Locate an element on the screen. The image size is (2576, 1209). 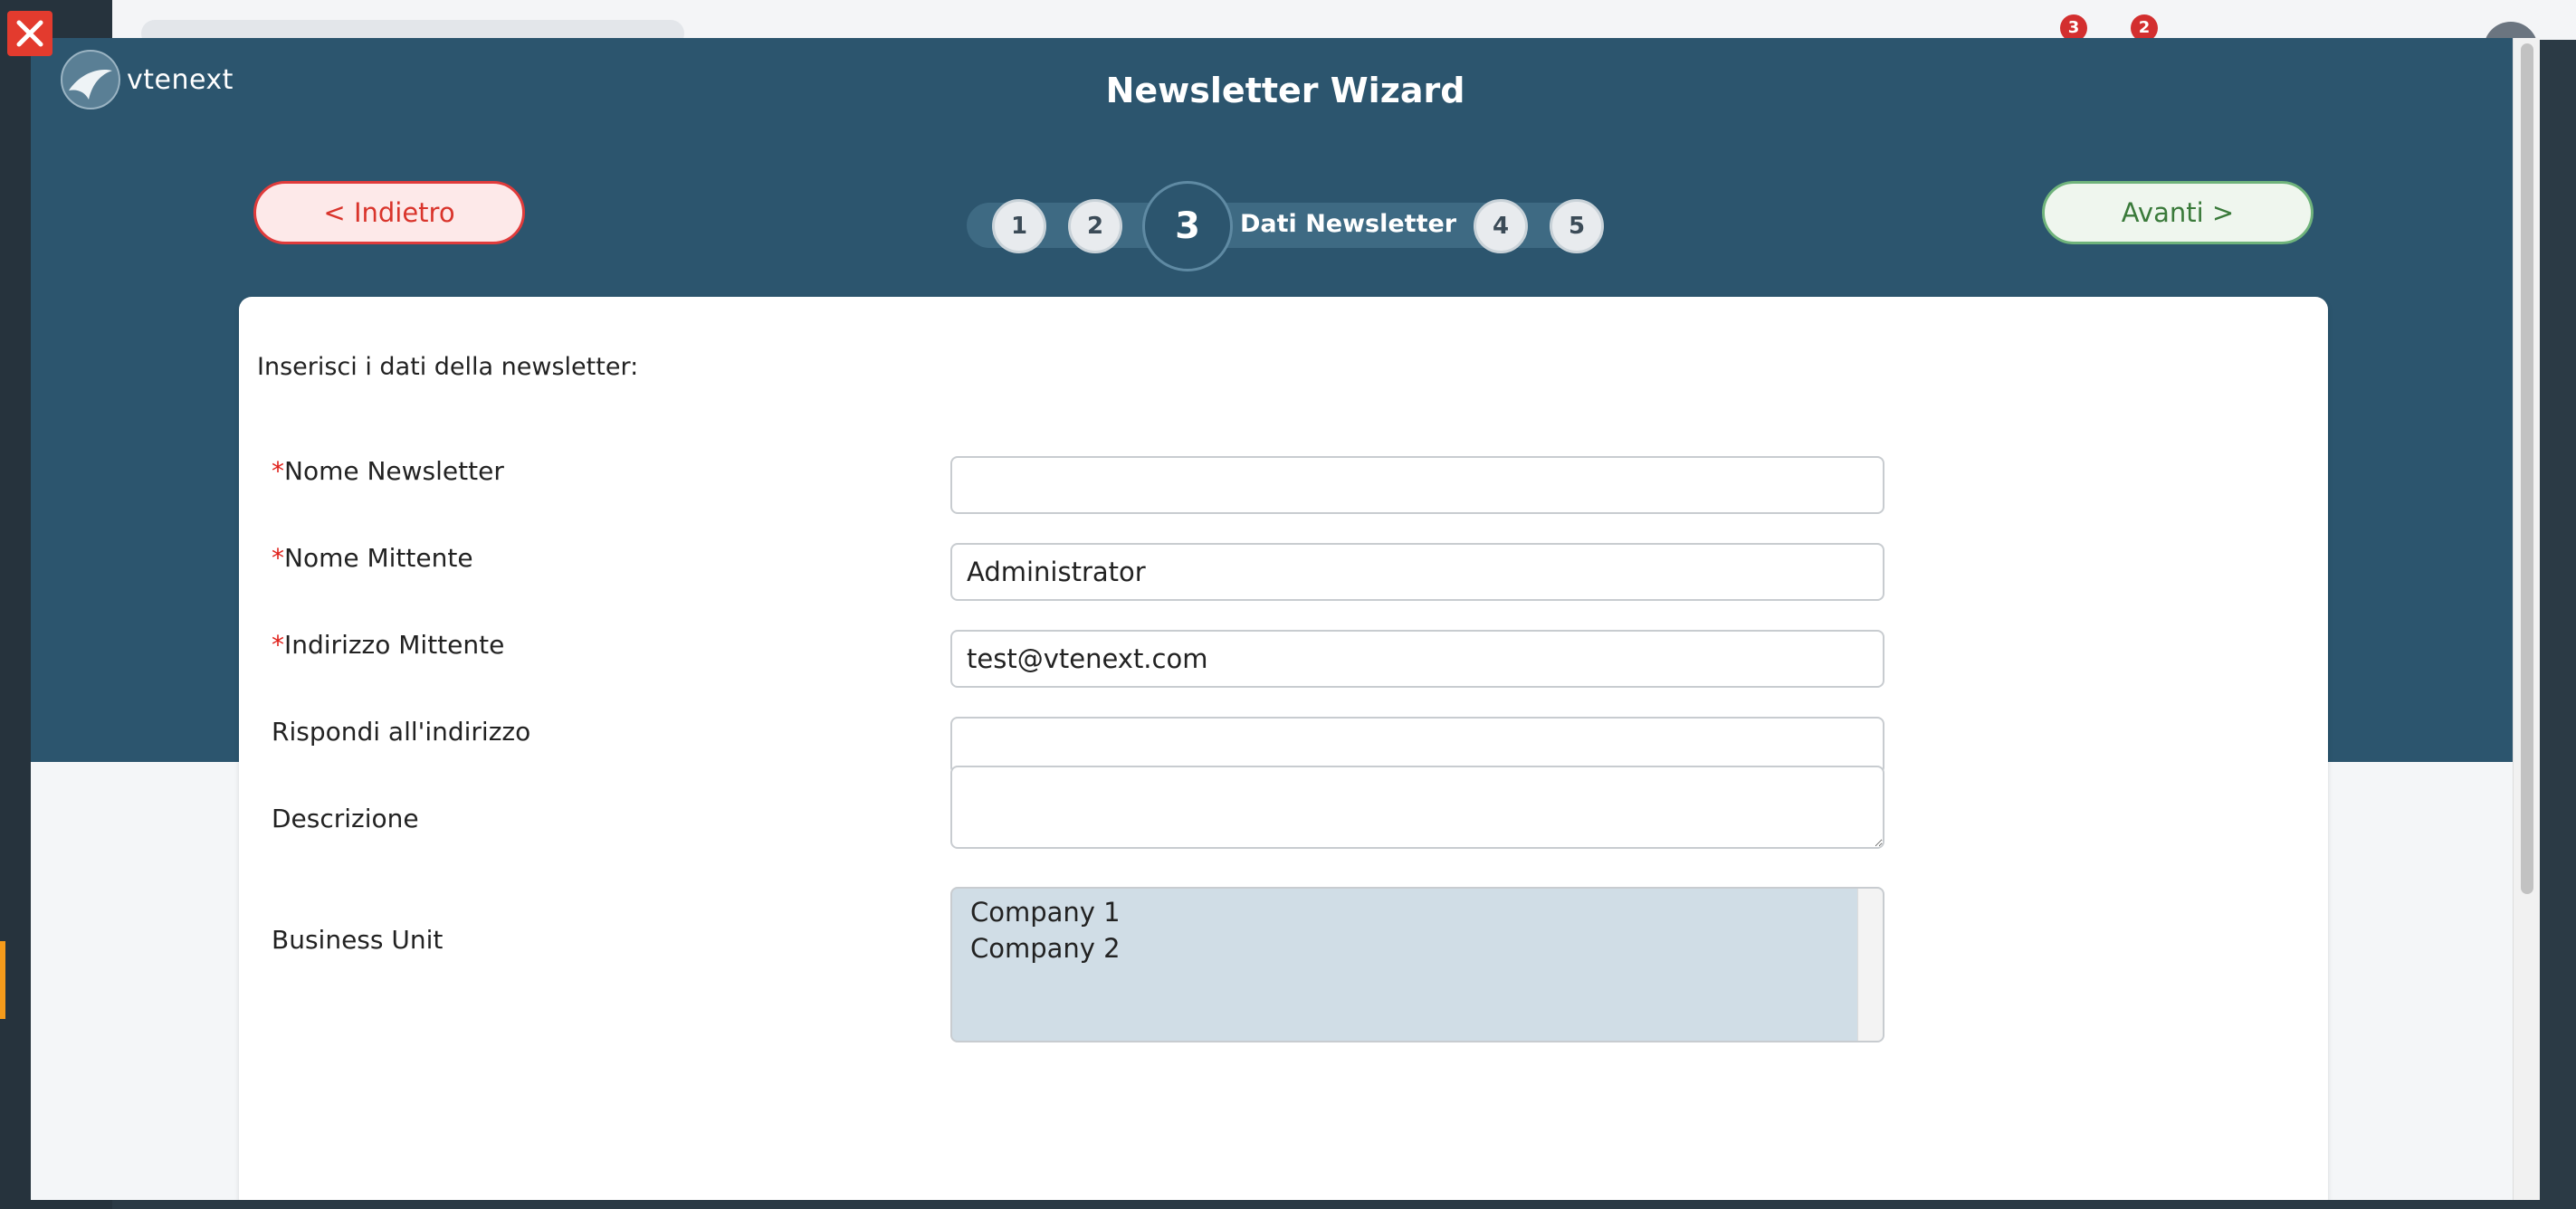
step-5: 5 is located at coordinates (1577, 226).